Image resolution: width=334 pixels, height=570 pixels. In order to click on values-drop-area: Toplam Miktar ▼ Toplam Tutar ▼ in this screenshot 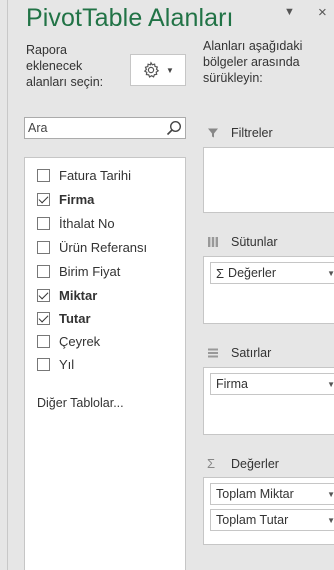, I will do `click(268, 511)`.